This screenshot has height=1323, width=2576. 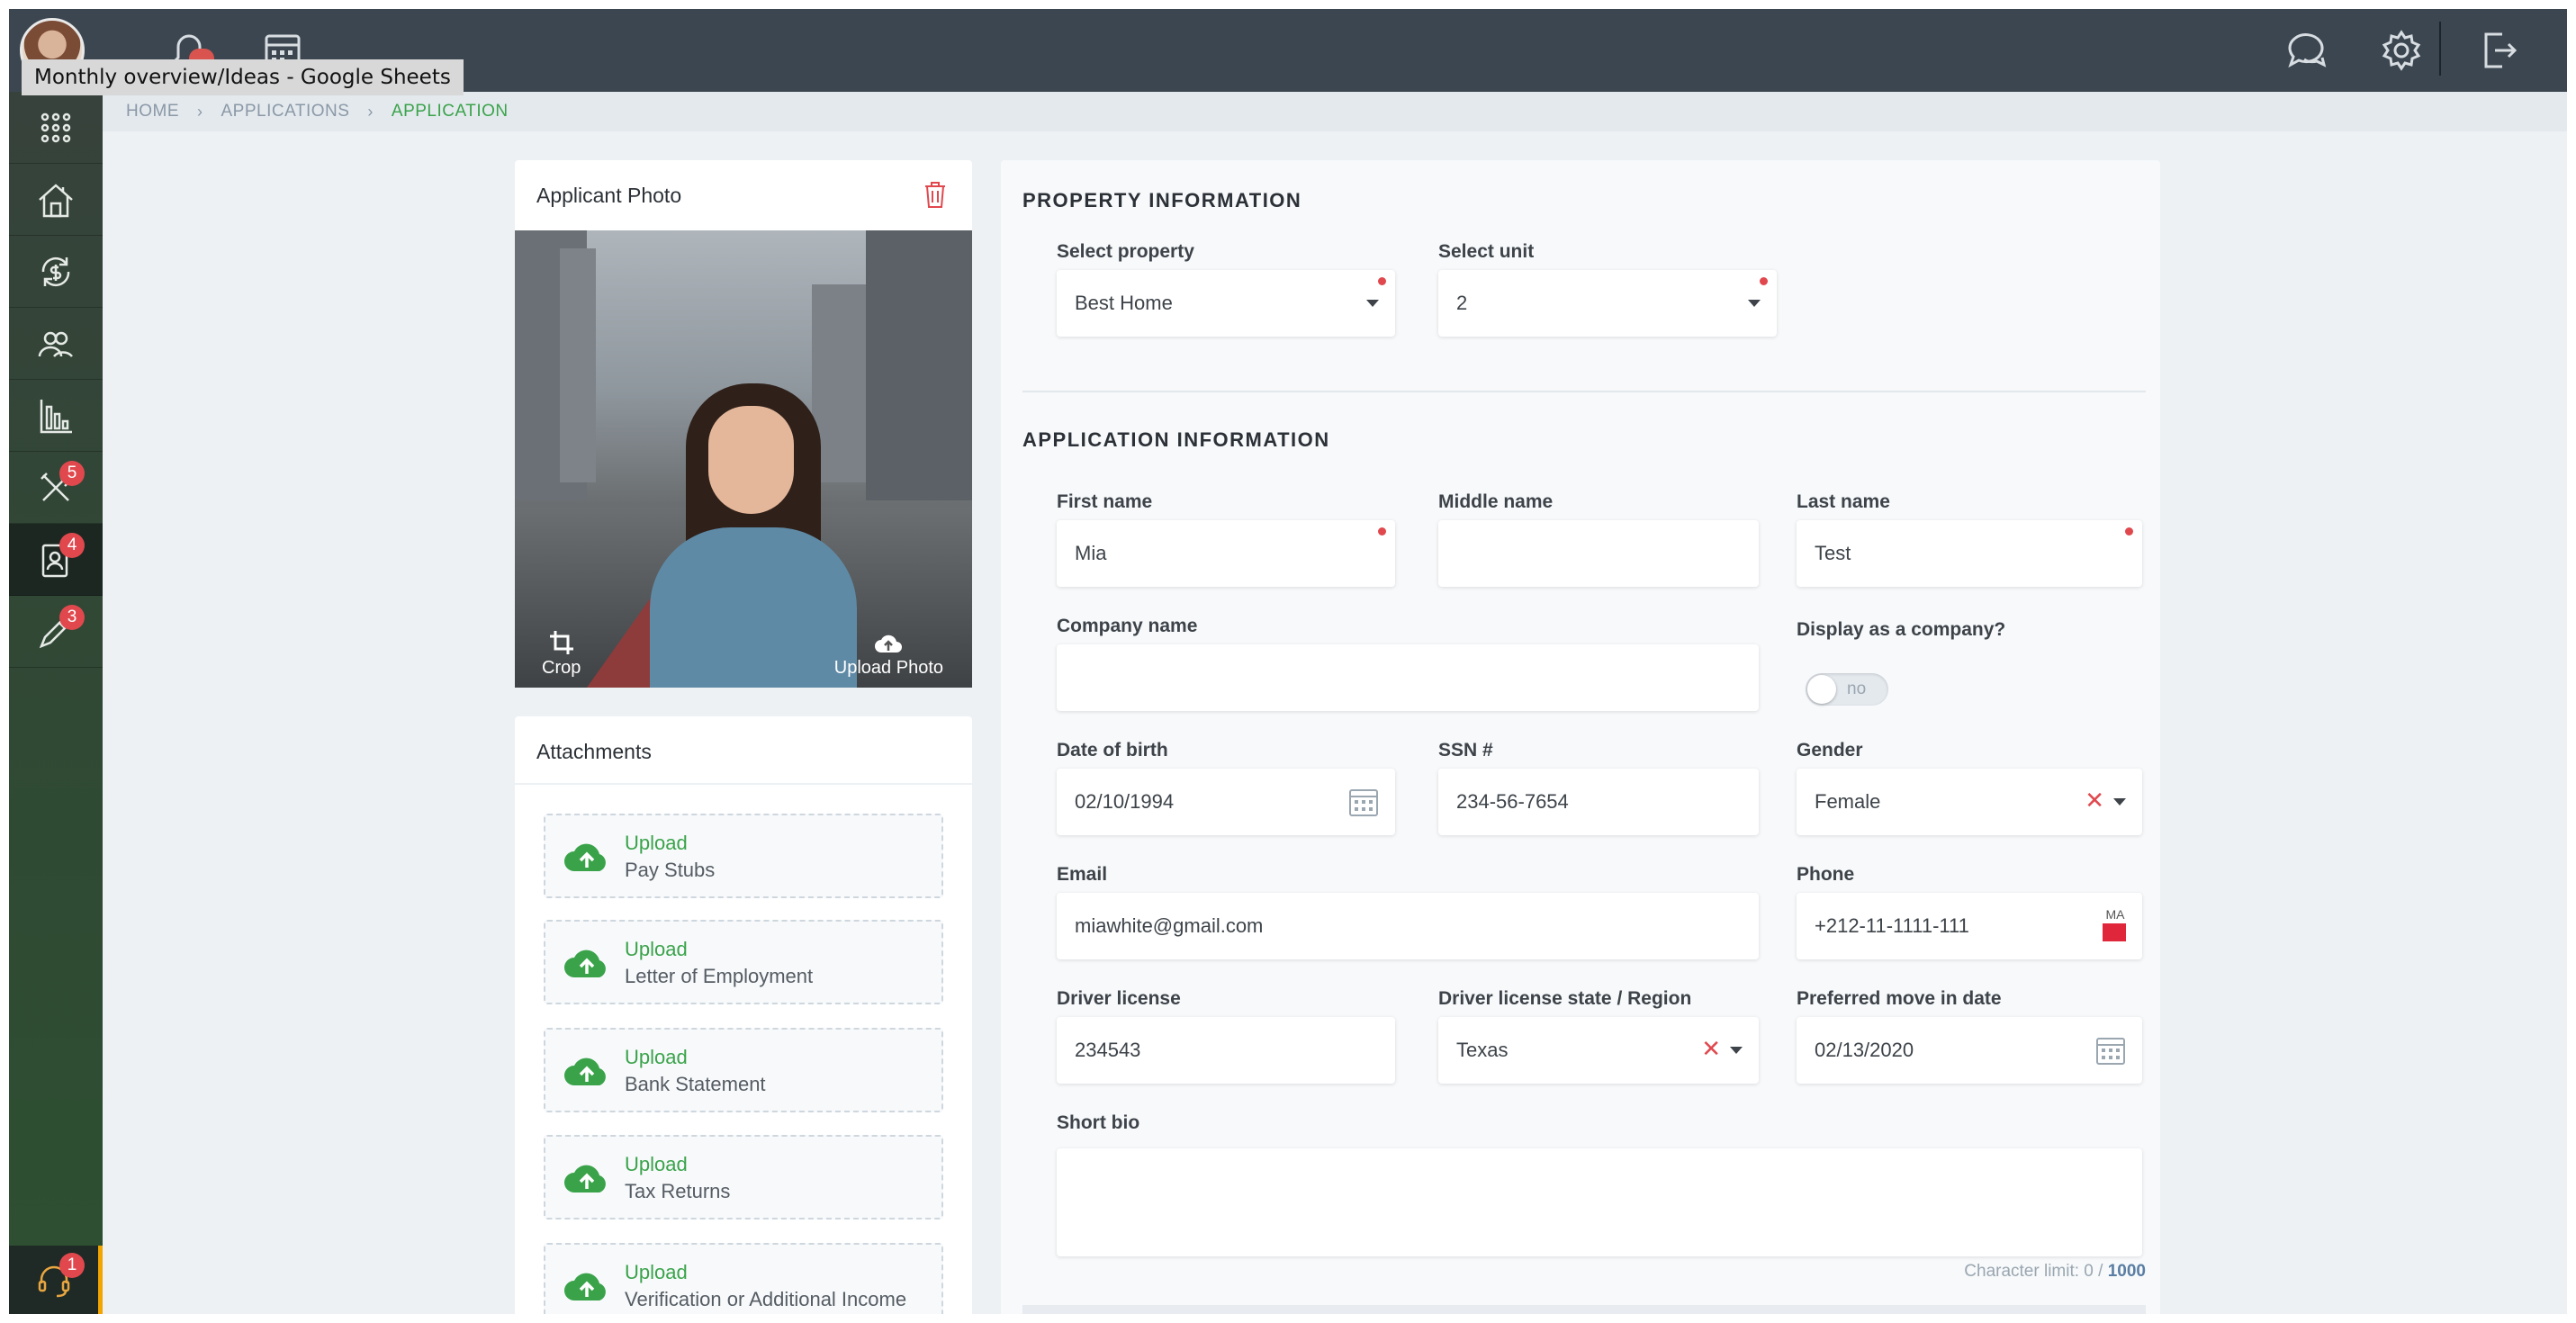 What do you see at coordinates (561, 668) in the screenshot?
I see `crop-label: Crop` at bounding box center [561, 668].